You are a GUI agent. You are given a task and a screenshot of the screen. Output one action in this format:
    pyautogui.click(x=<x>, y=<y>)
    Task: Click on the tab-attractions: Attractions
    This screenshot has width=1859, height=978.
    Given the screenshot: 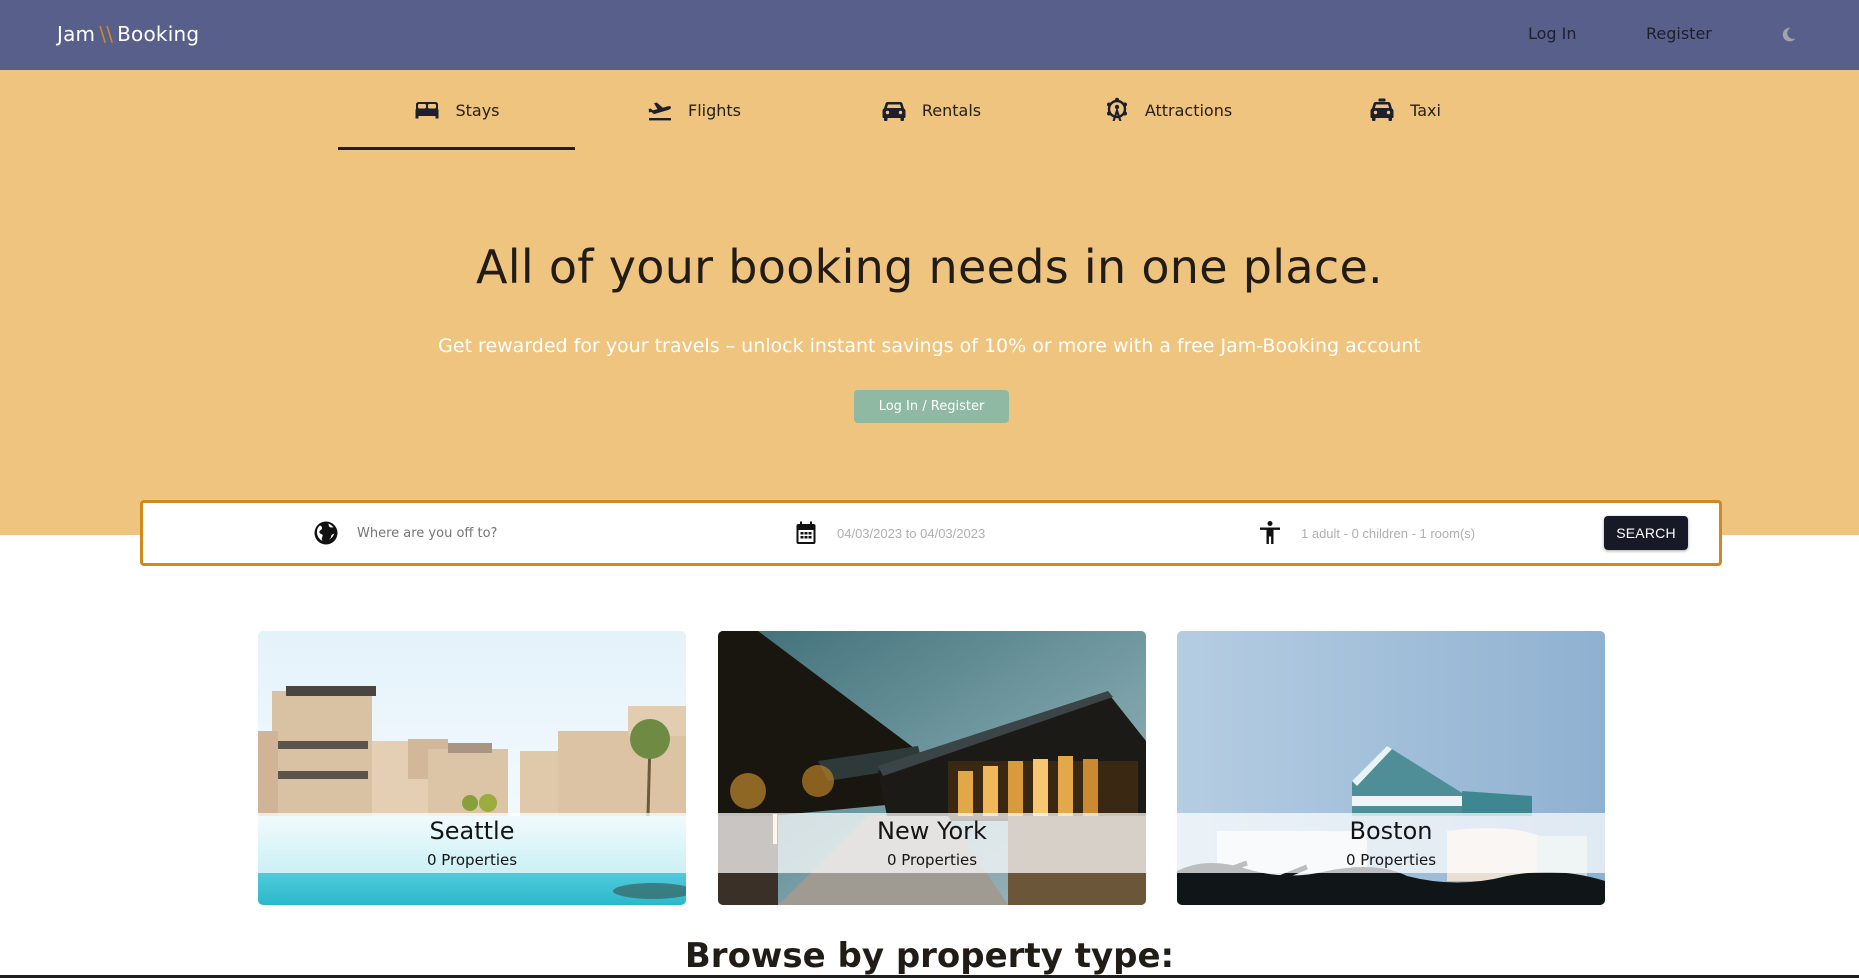 What is the action you would take?
    pyautogui.click(x=1167, y=110)
    